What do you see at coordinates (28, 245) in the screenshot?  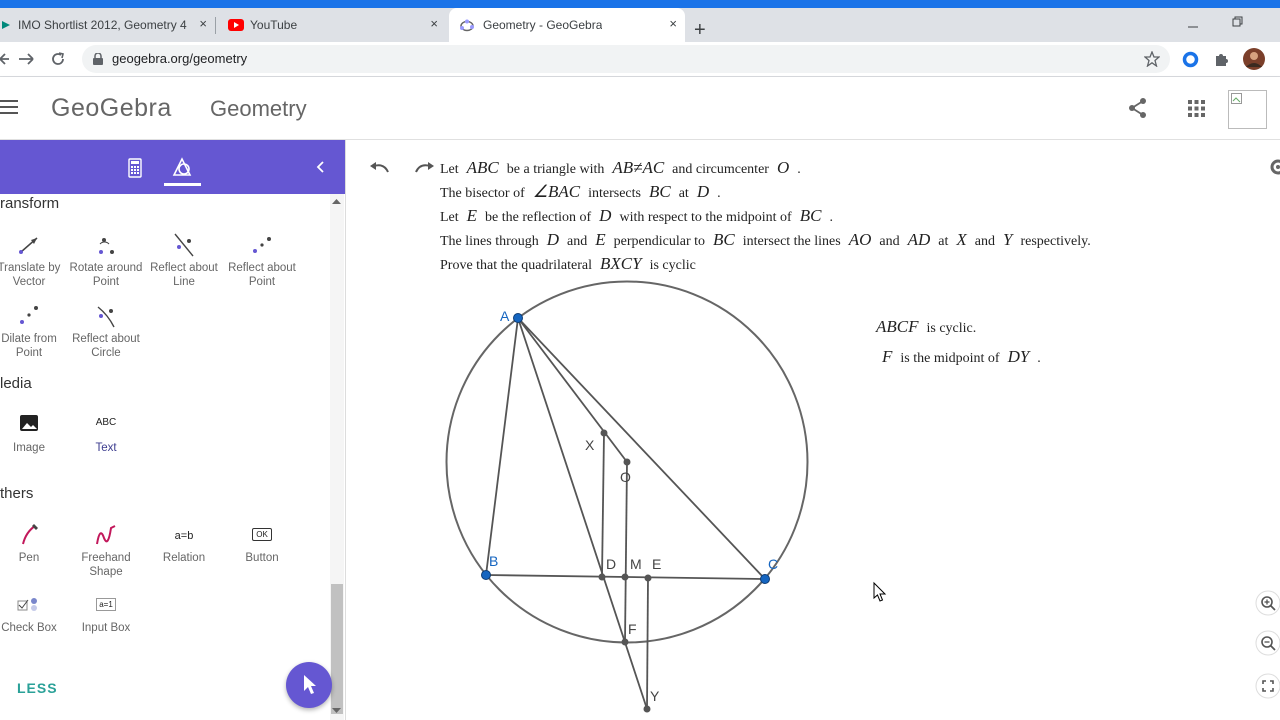 I see `translate-vector-icon` at bounding box center [28, 245].